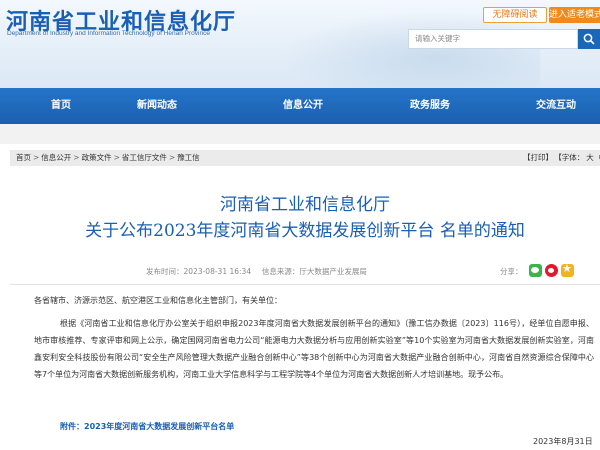 The width and height of the screenshot is (600, 450). I want to click on search-input: 请输入关键字, so click(493, 39).